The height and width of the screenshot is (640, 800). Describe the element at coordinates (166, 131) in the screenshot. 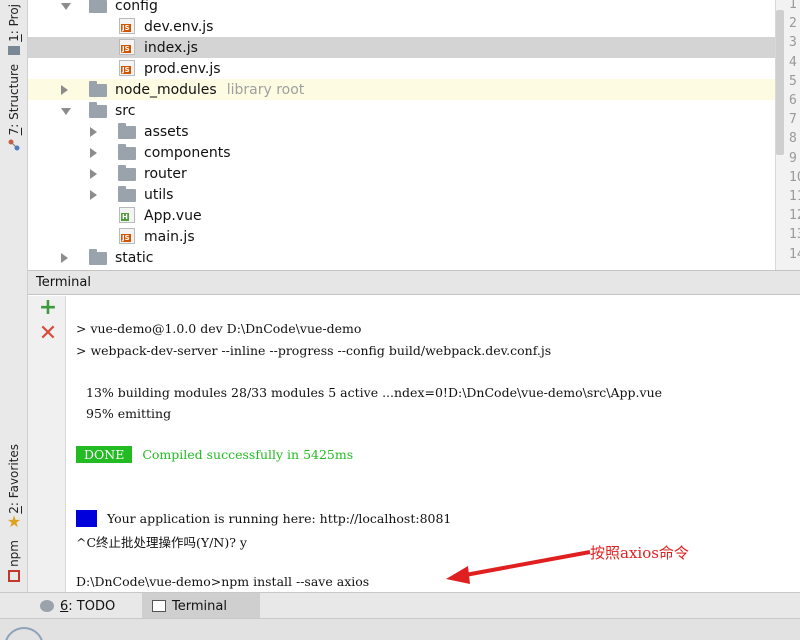

I see `tree-item-label: assets` at that location.